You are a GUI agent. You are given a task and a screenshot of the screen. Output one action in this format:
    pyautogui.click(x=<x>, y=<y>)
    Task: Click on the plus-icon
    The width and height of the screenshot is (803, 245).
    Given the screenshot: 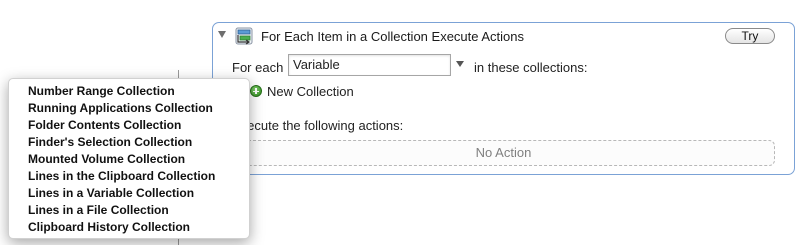 What is the action you would take?
    pyautogui.click(x=256, y=91)
    